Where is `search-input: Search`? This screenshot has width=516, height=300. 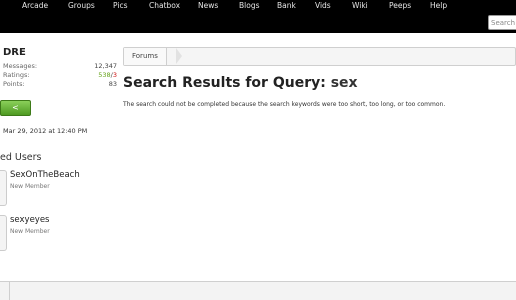 search-input: Search is located at coordinates (502, 22).